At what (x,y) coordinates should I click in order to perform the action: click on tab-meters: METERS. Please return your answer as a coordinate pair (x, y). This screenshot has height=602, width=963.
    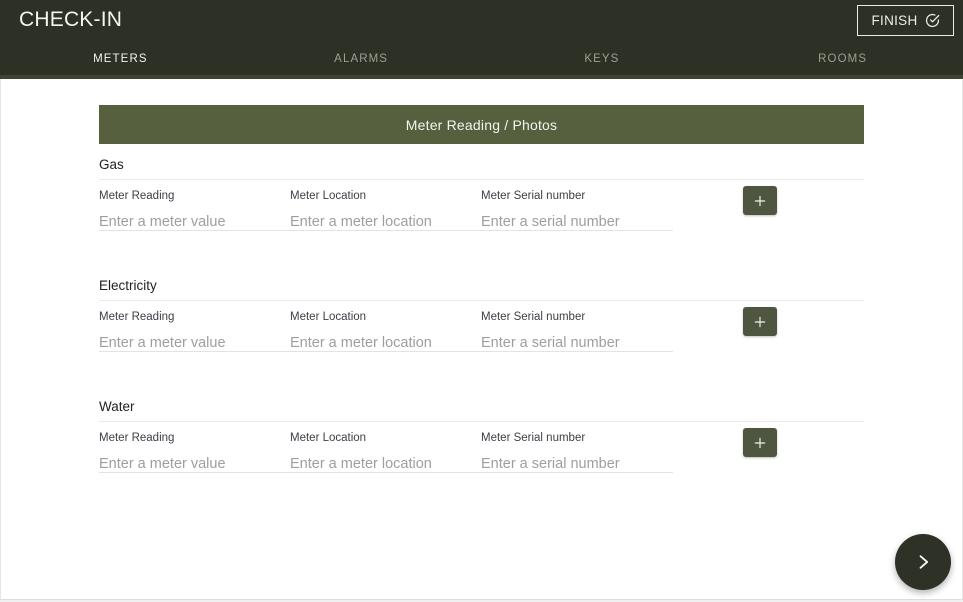
    Looking at the image, I should click on (481, 62).